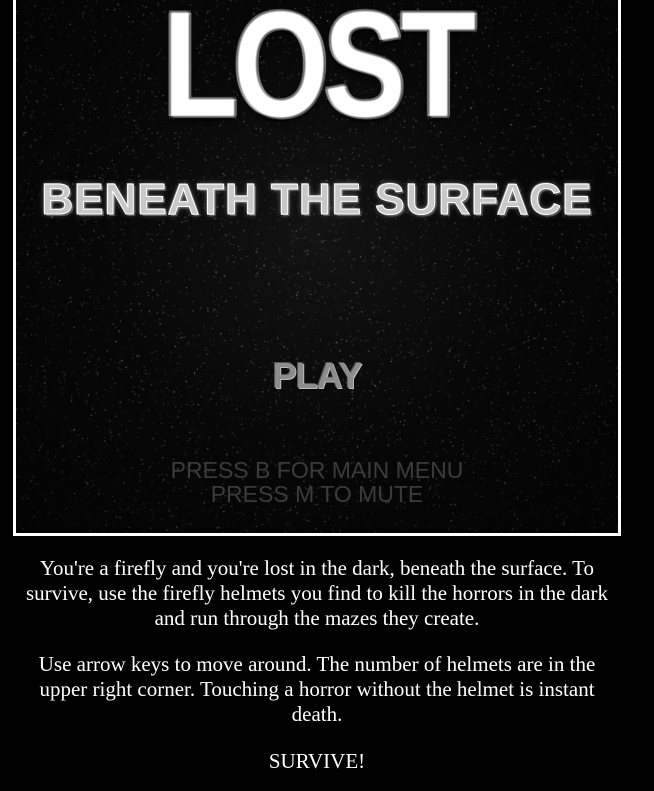 This screenshot has width=654, height=791. I want to click on mute-hint: PRESS M TO MUTE, so click(317, 494).